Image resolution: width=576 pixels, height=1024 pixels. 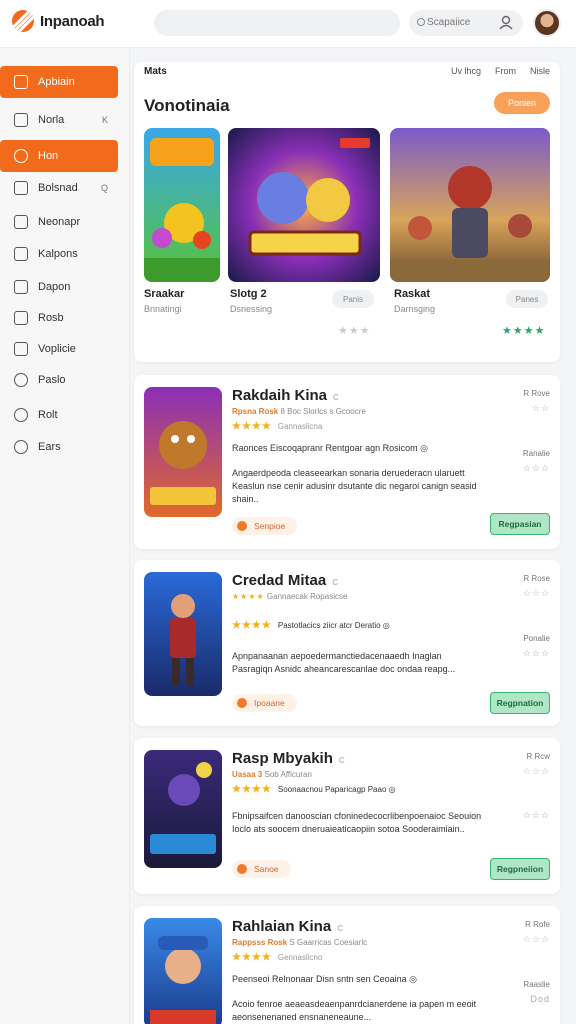 I want to click on sidebar-item-0: Apbiain, so click(x=59, y=82).